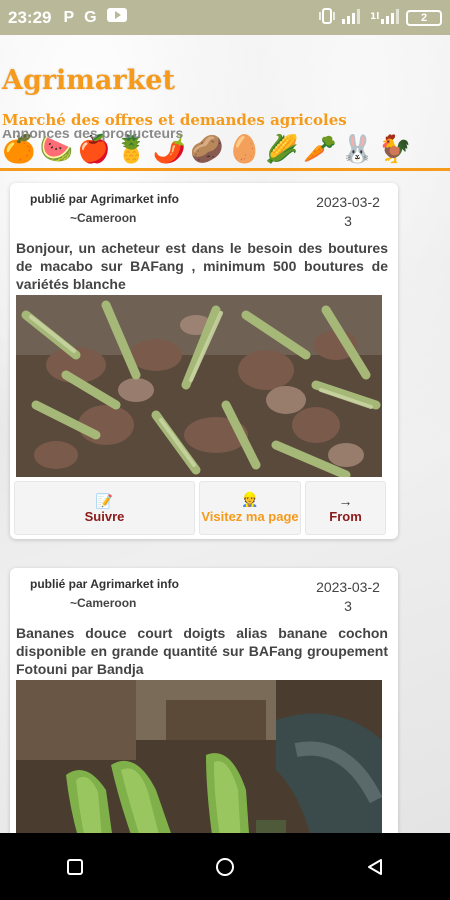  What do you see at coordinates (385, 17) in the screenshot?
I see `signal-2-icon: 1l` at bounding box center [385, 17].